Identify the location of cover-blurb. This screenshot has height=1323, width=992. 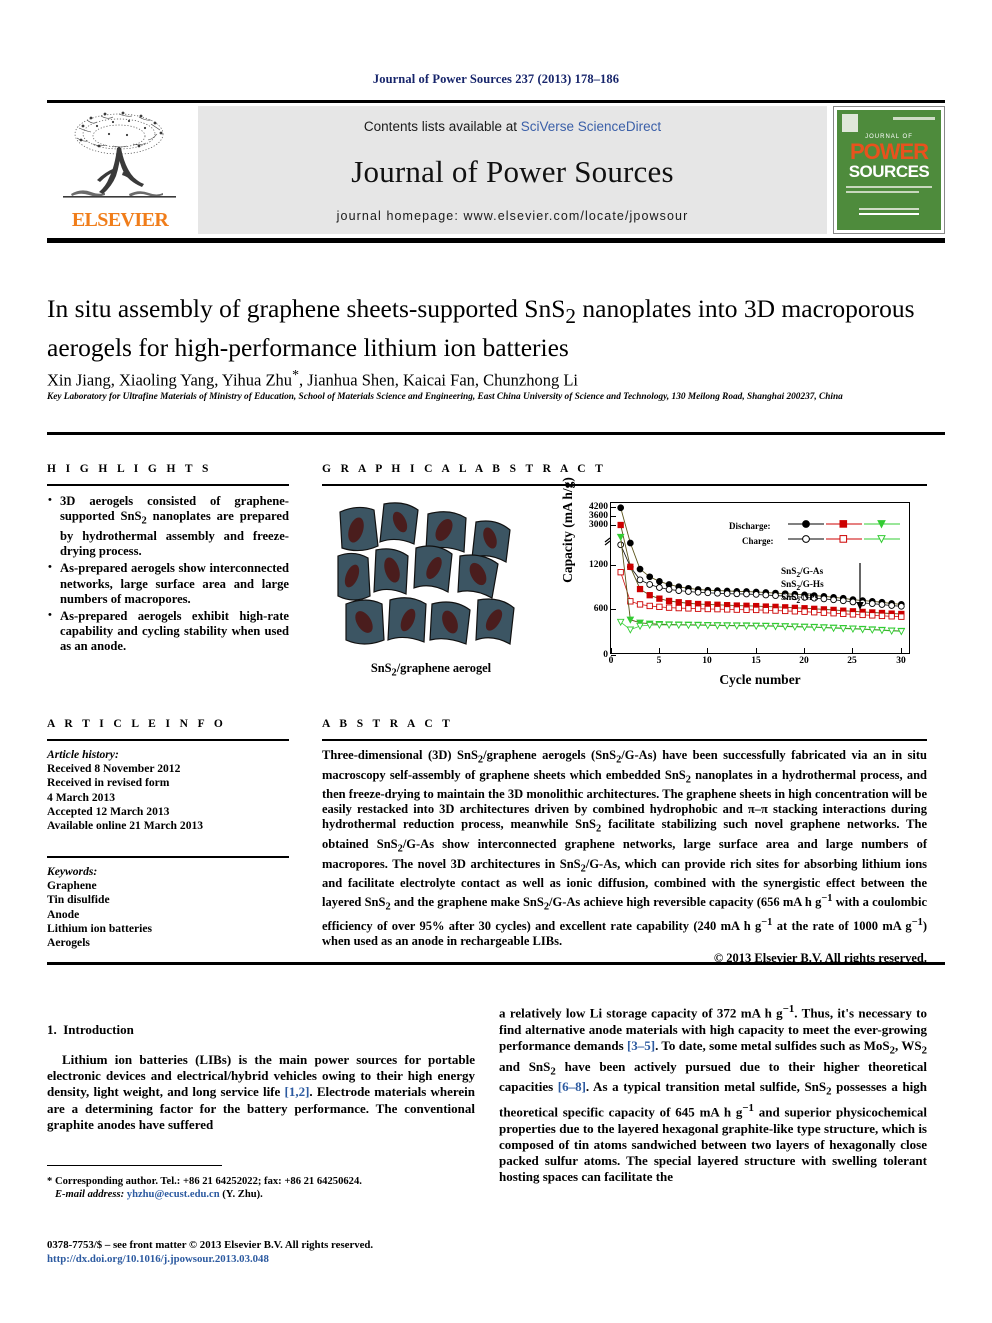
(889, 191).